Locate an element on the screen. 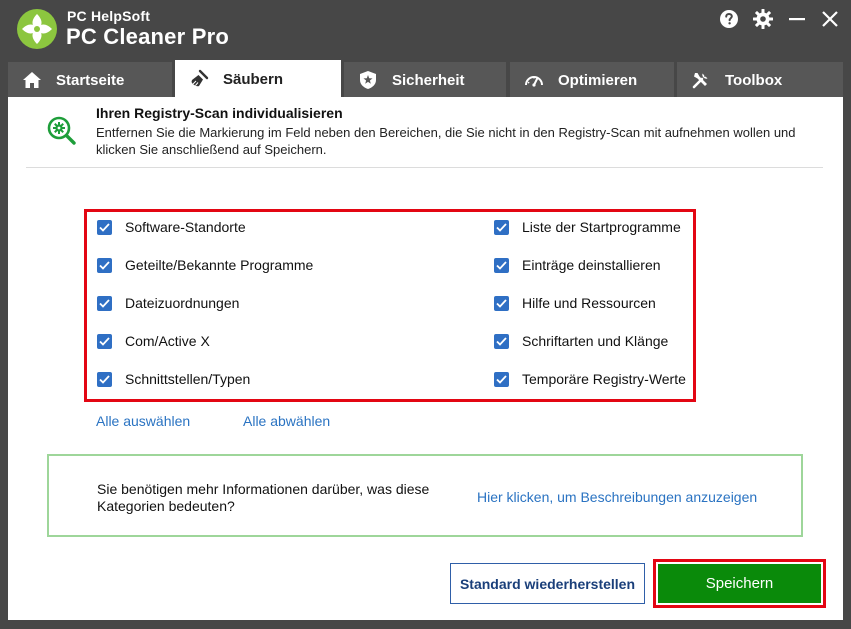  save-button: Speichern is located at coordinates (739, 583).